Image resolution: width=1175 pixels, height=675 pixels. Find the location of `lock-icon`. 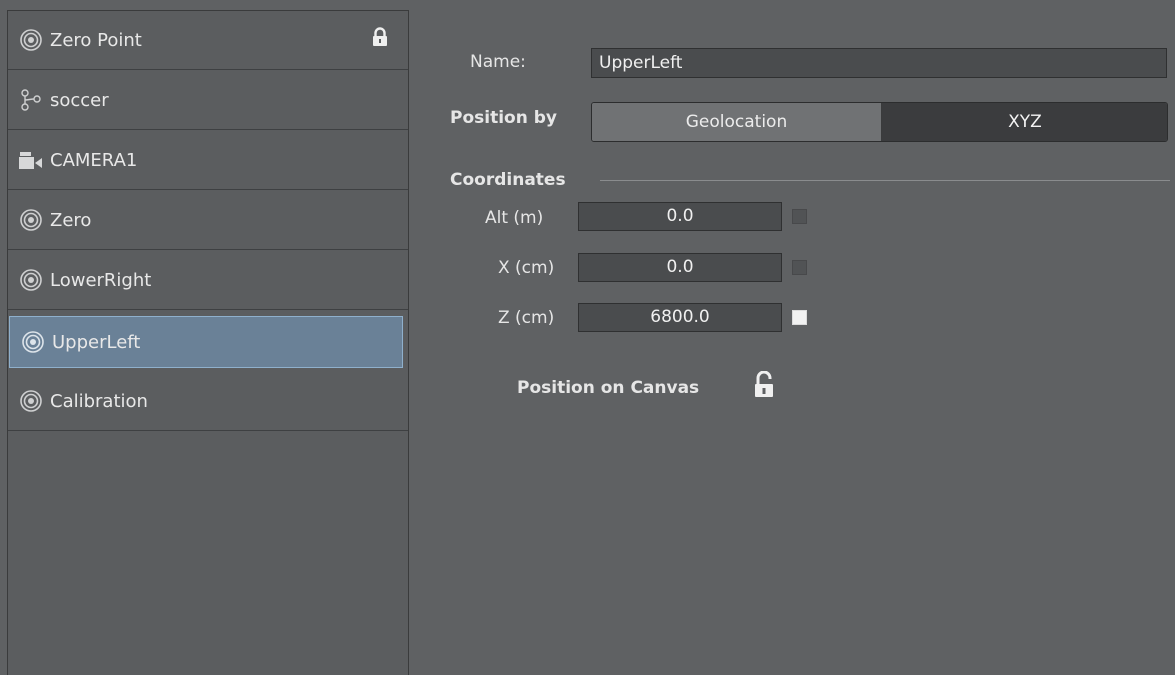

lock-icon is located at coordinates (380, 39).